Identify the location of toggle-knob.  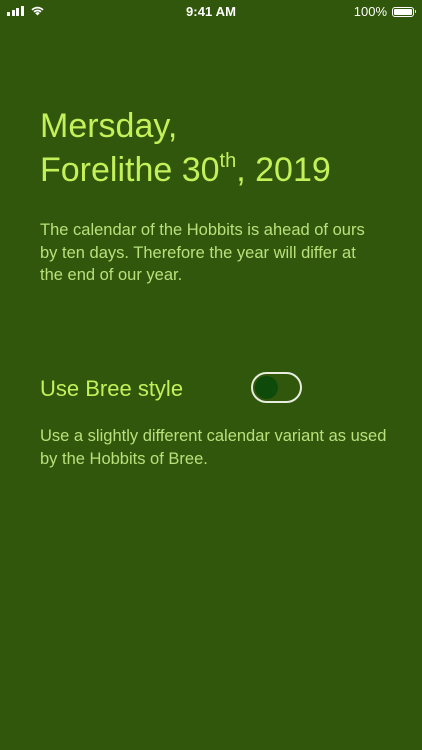
(266, 387).